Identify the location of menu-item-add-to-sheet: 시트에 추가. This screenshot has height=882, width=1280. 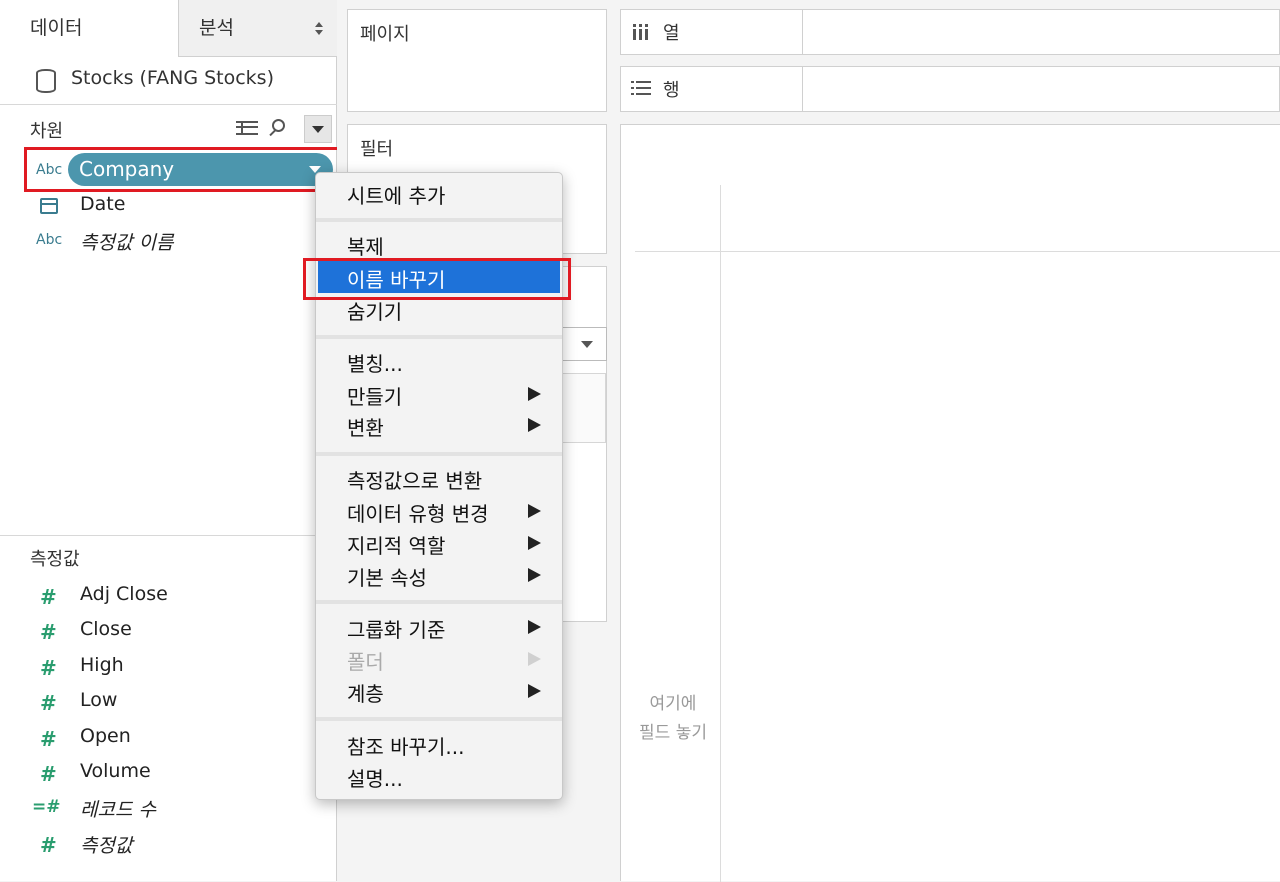
(439, 193).